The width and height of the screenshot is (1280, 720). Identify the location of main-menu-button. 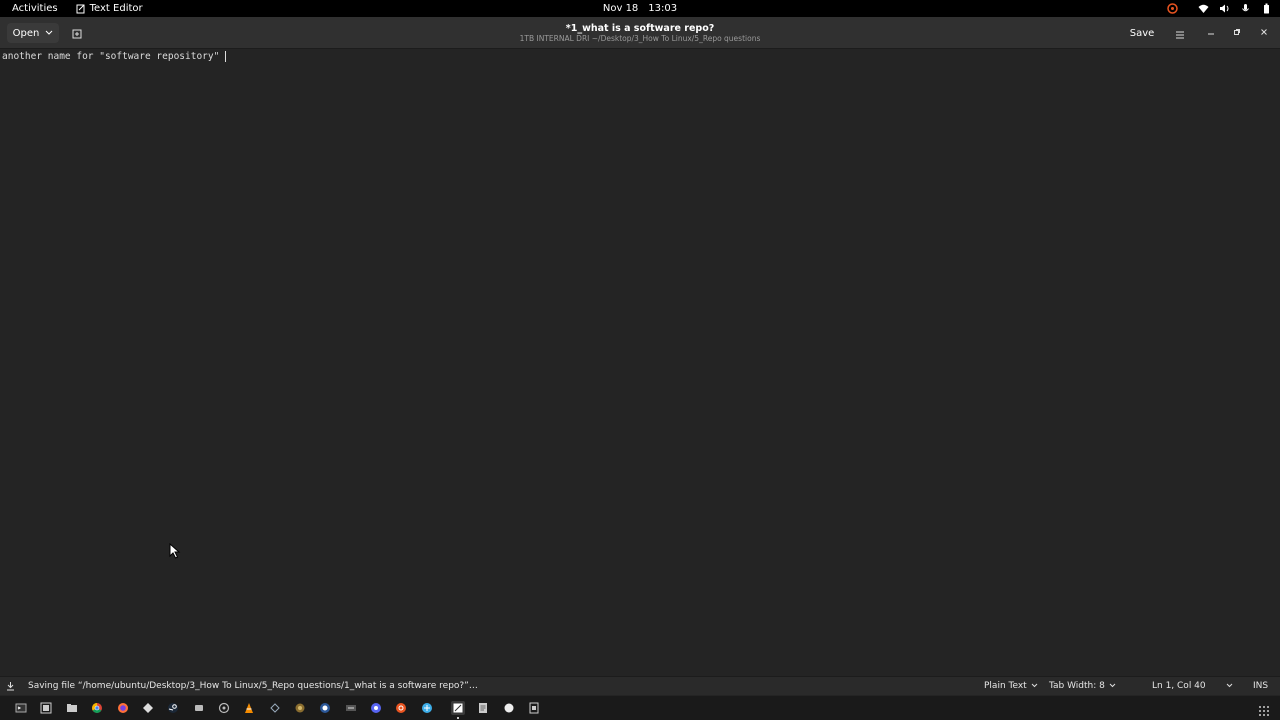
(1180, 33).